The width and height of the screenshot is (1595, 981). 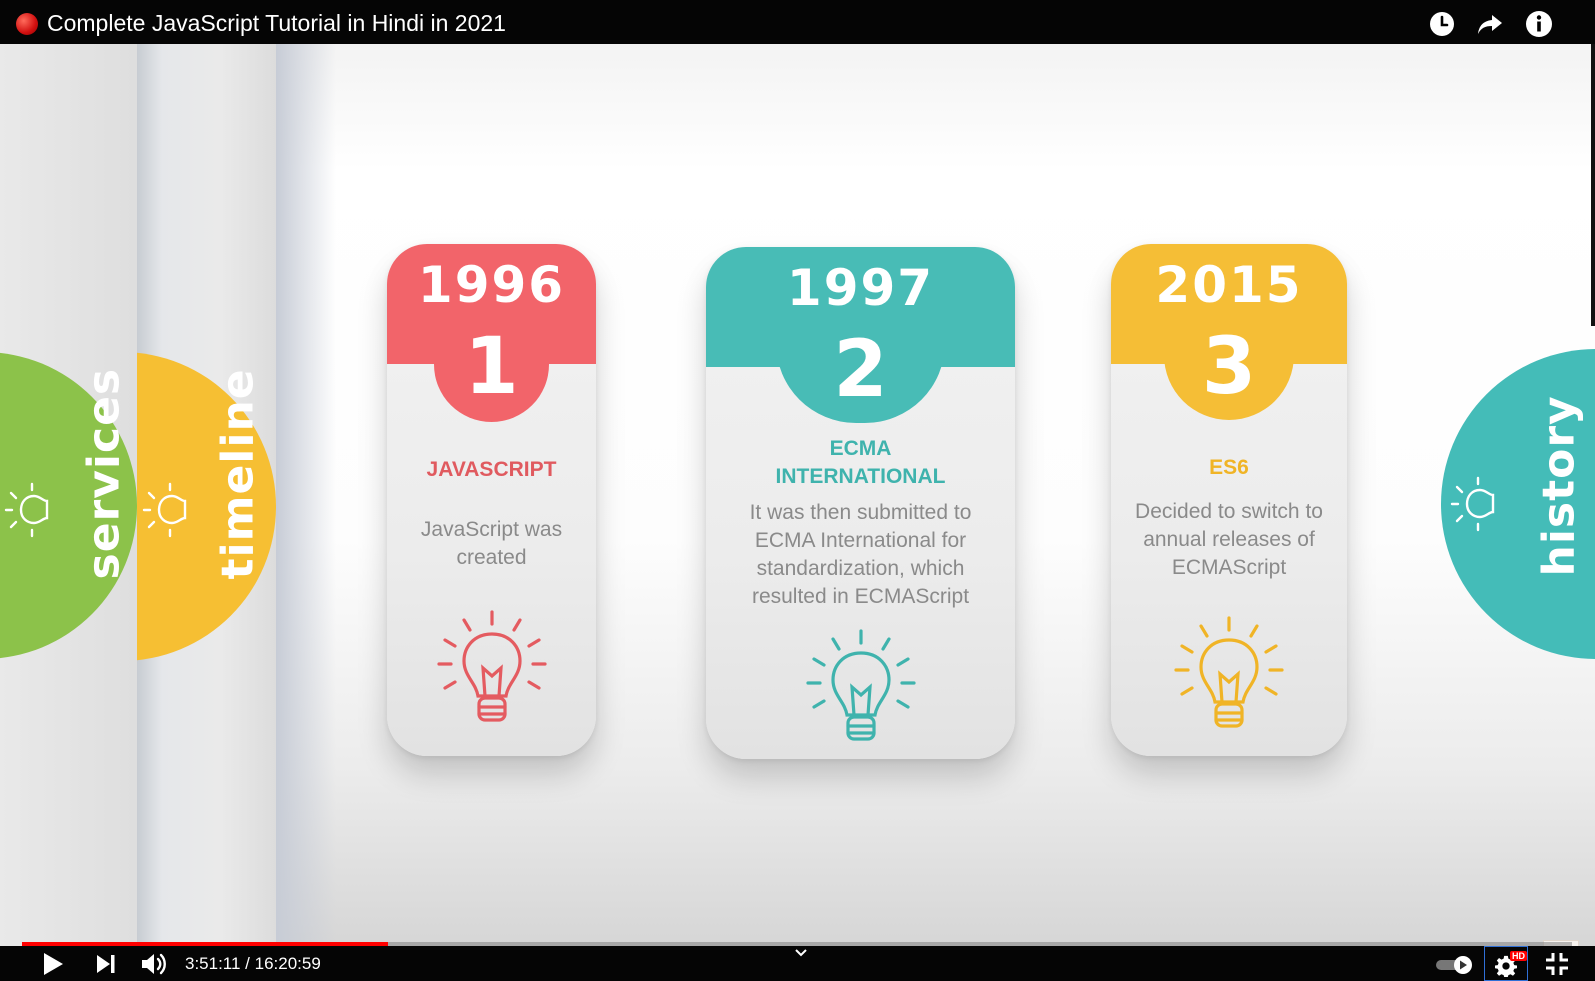 I want to click on card-number: 1, so click(x=491, y=367).